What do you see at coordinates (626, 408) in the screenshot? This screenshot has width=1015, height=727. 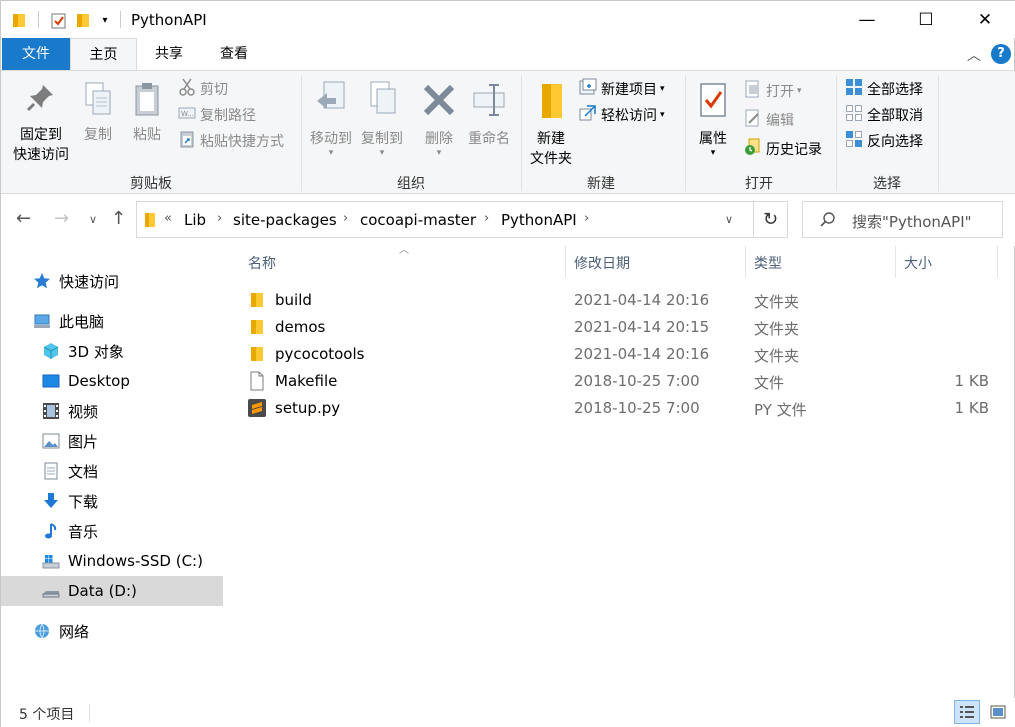 I see `file-row: setup.py 2018-10-25 7:00 PY 文件 1 KB` at bounding box center [626, 408].